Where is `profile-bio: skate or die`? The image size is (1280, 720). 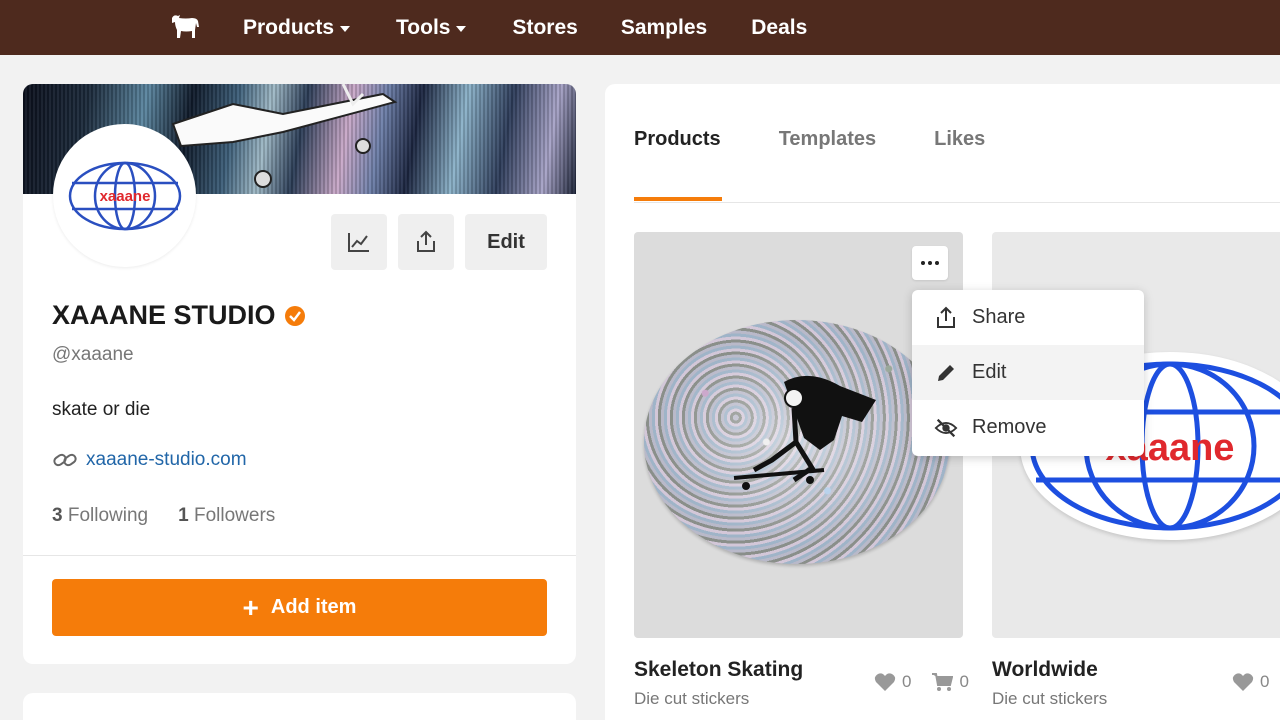 profile-bio: skate or die is located at coordinates (101, 409).